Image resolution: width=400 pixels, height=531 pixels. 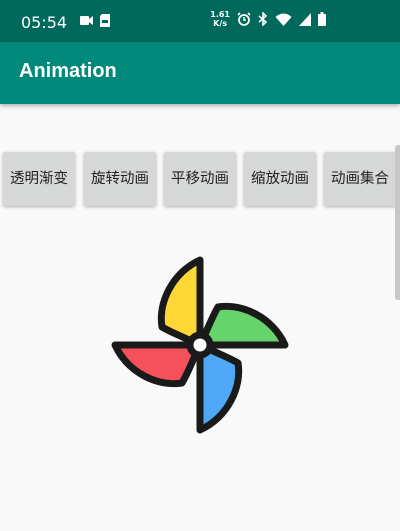 I want to click on app-bar: Animation, so click(x=200, y=73).